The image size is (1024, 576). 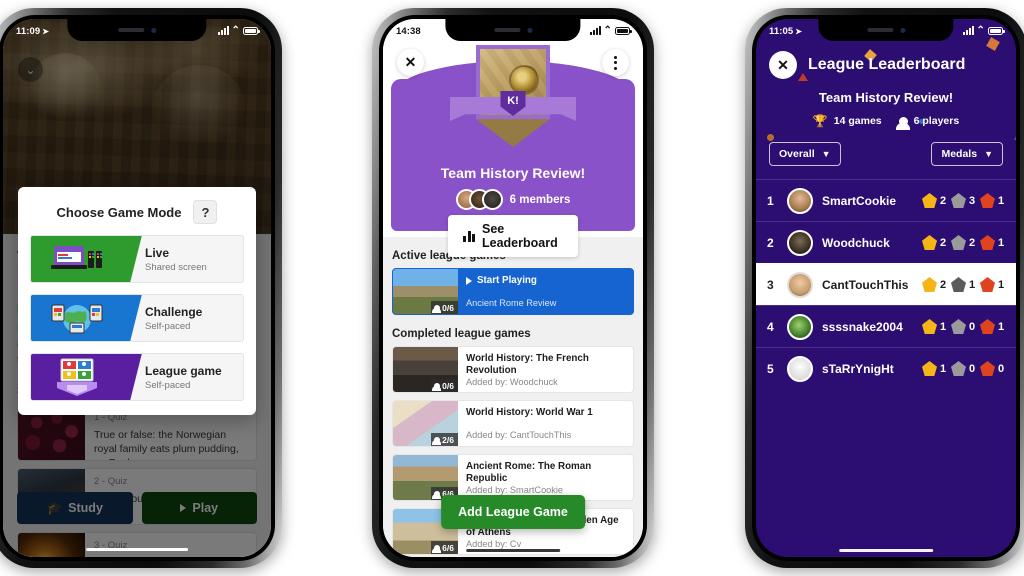 I want to click on overall-filter-label: Overall, so click(x=797, y=154).